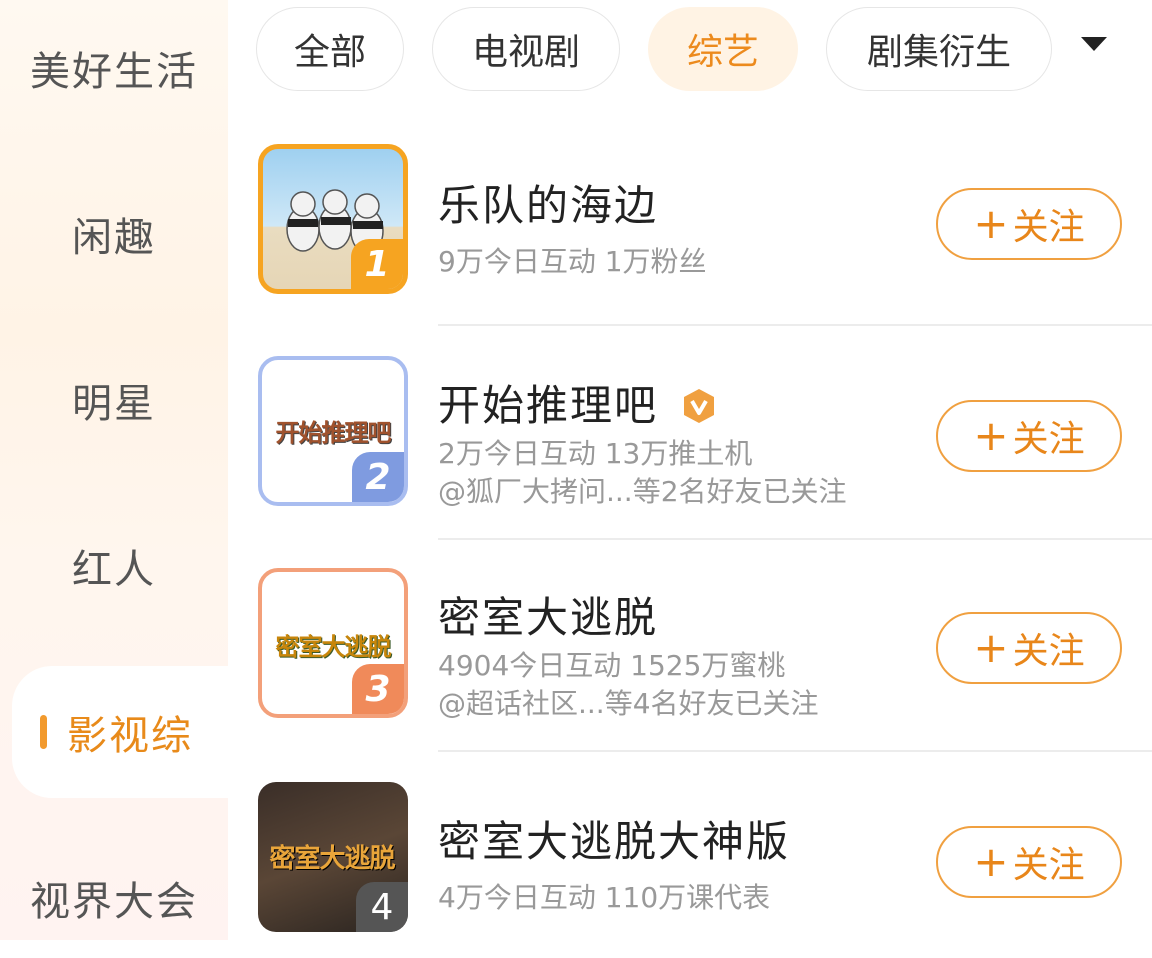 This screenshot has width=1152, height=958. I want to click on tab-label: 电视剧, so click(525, 52).